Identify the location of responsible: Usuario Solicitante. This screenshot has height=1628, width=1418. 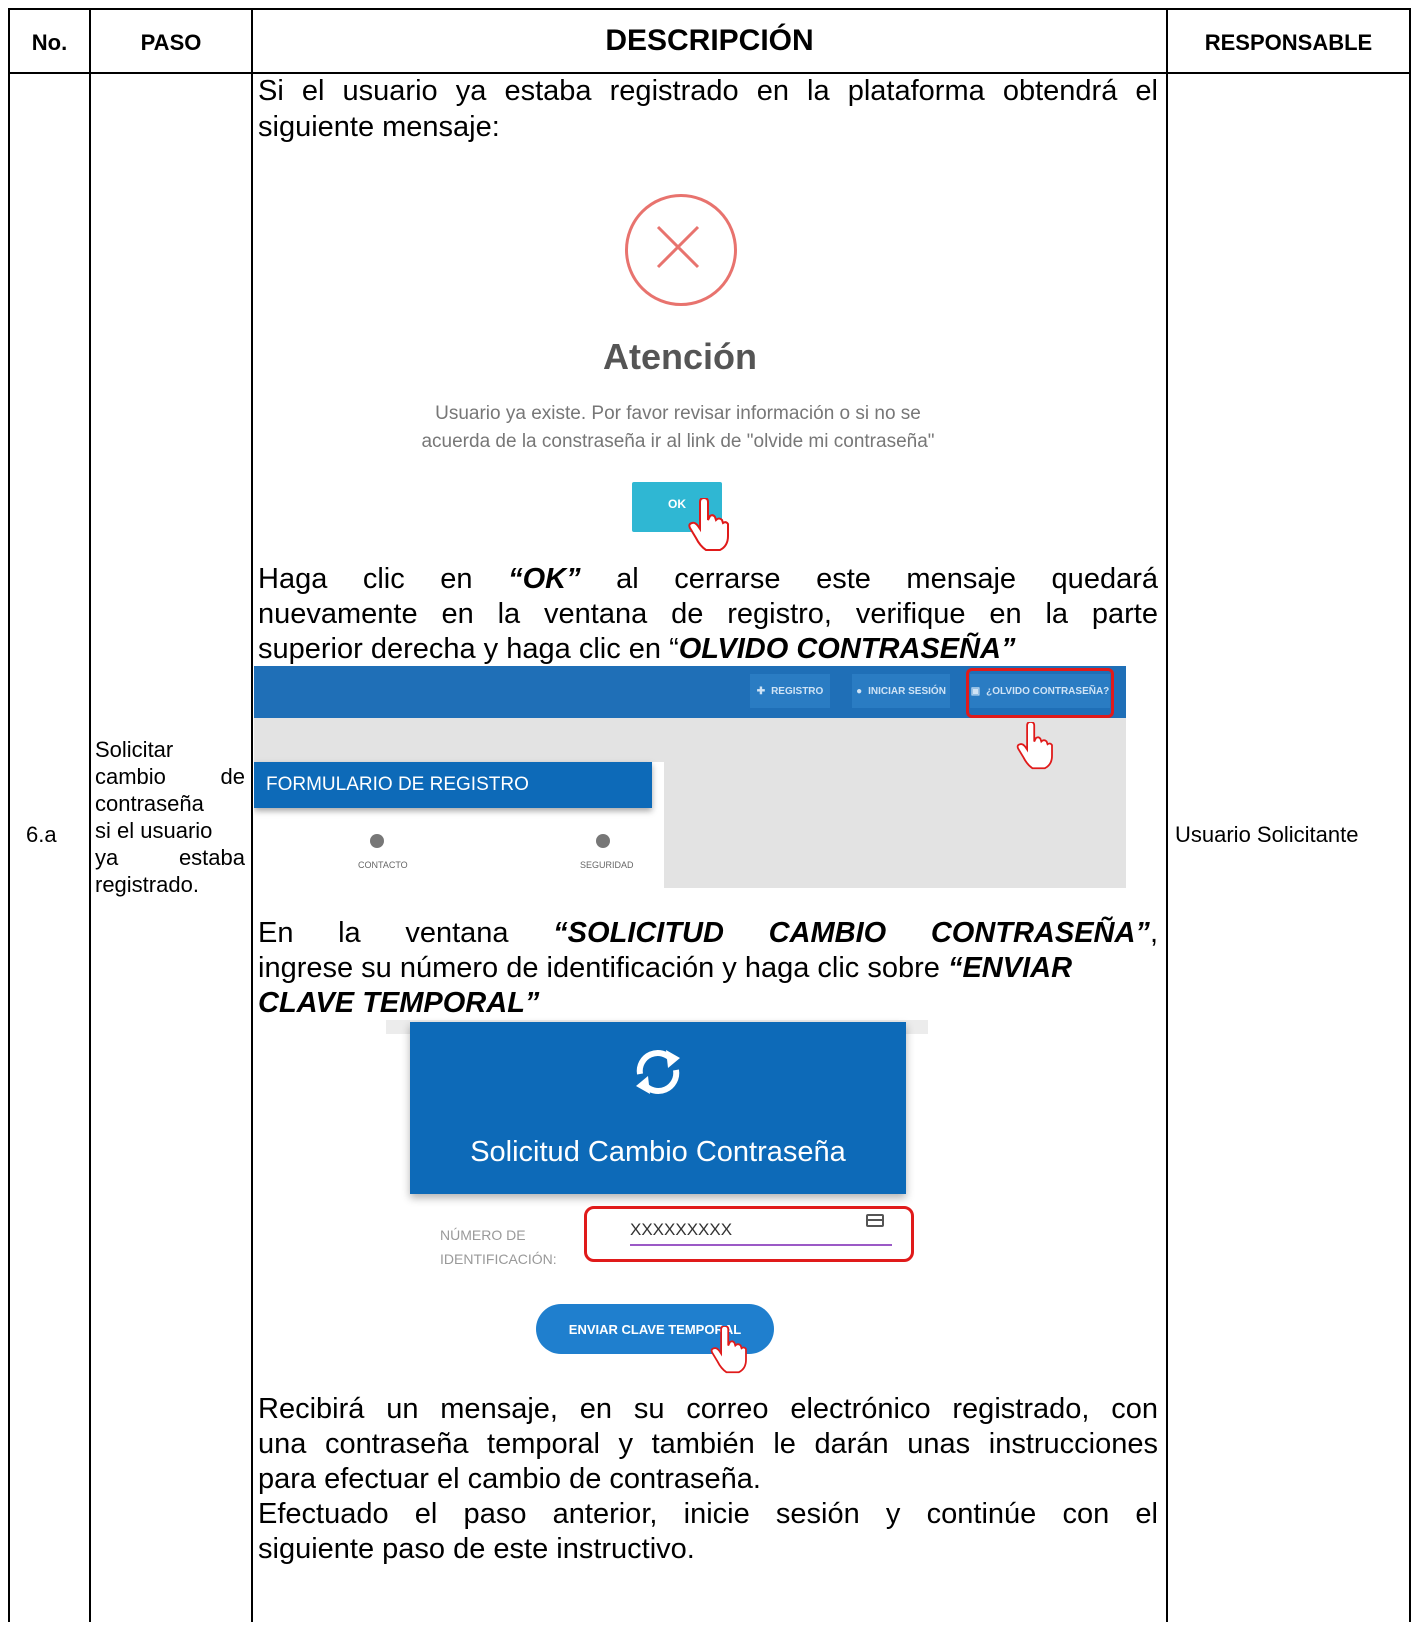
(1267, 834).